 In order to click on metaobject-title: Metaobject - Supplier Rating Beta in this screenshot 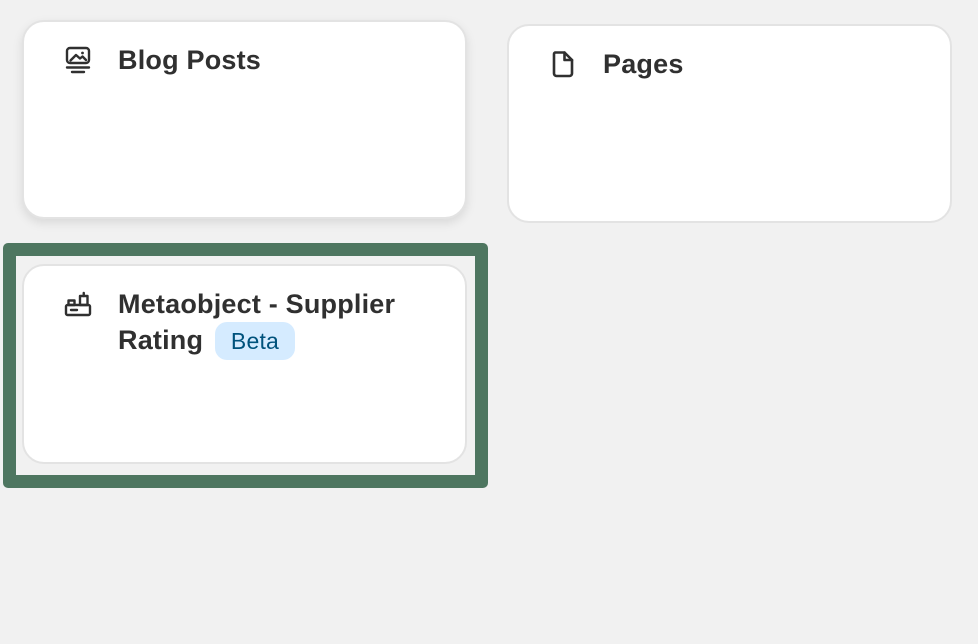, I will do `click(283, 323)`.